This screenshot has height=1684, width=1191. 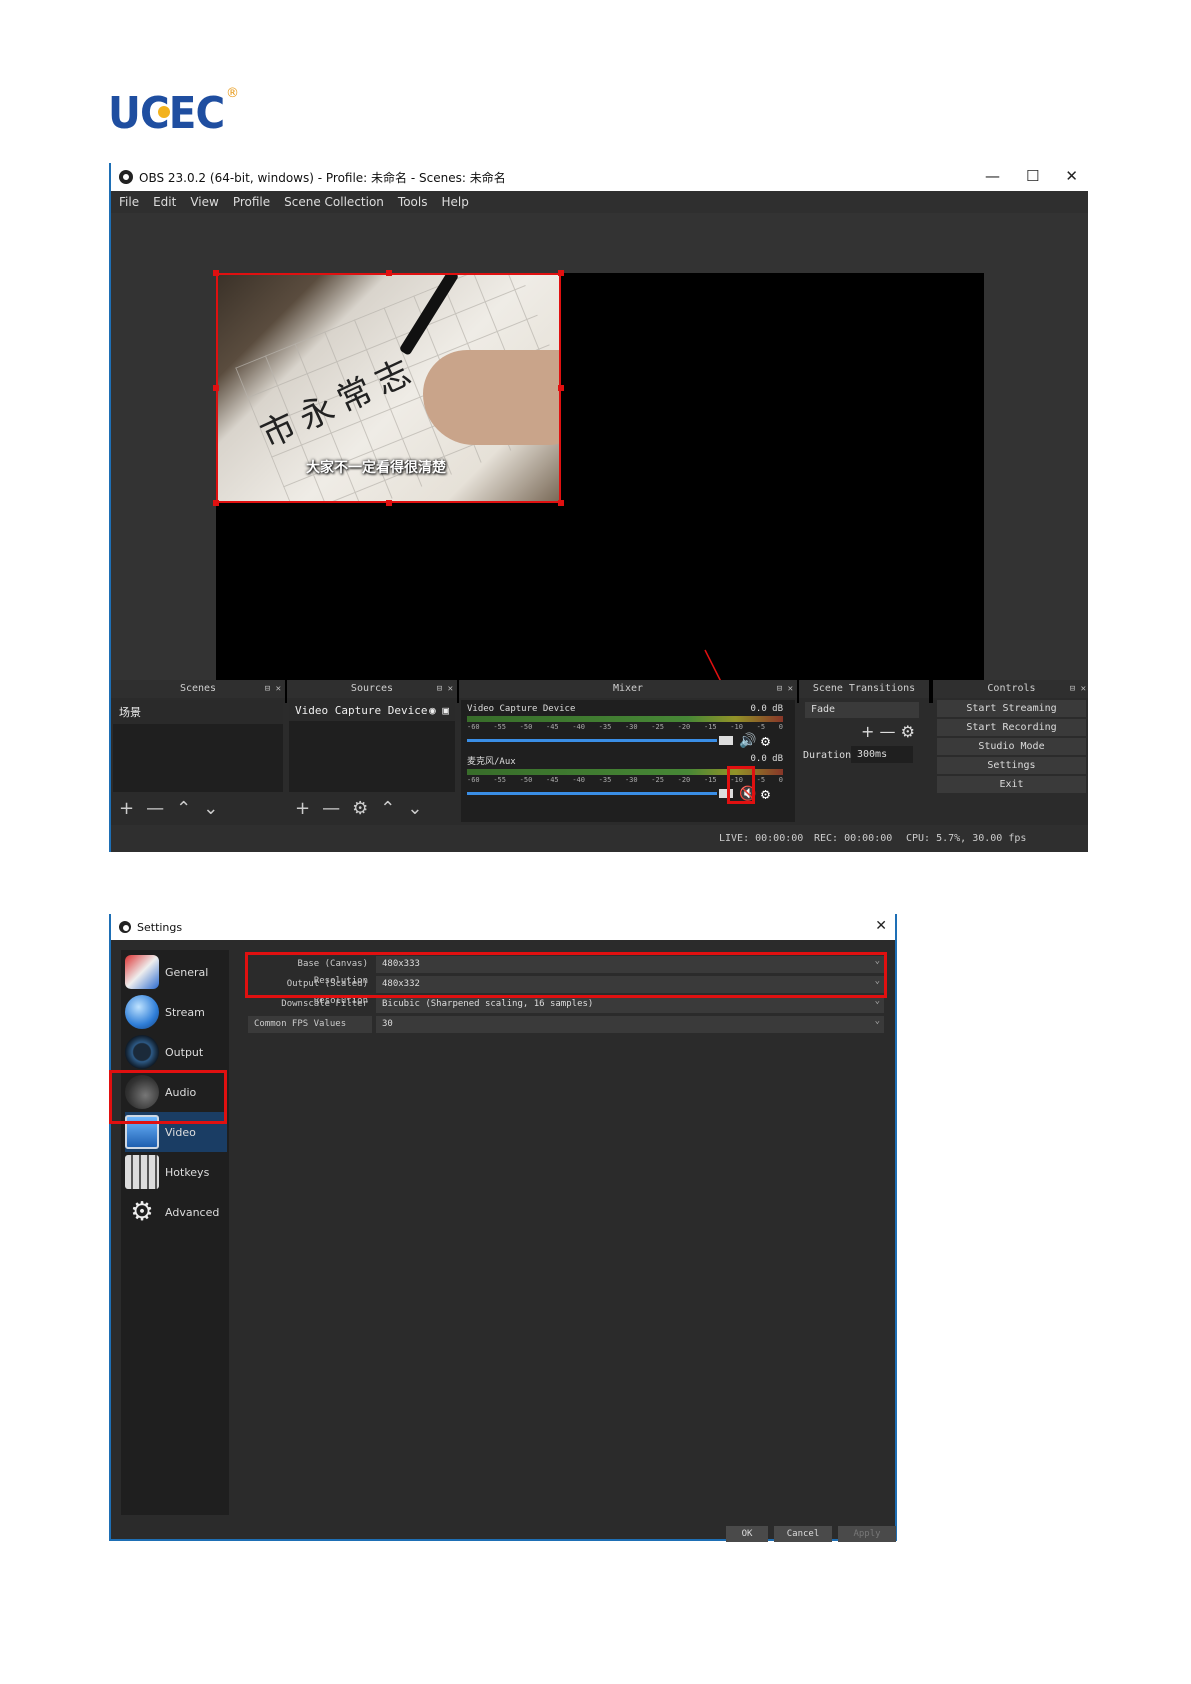 I want to click on downscale-filter-label: Downscale Filter, so click(x=324, y=1004).